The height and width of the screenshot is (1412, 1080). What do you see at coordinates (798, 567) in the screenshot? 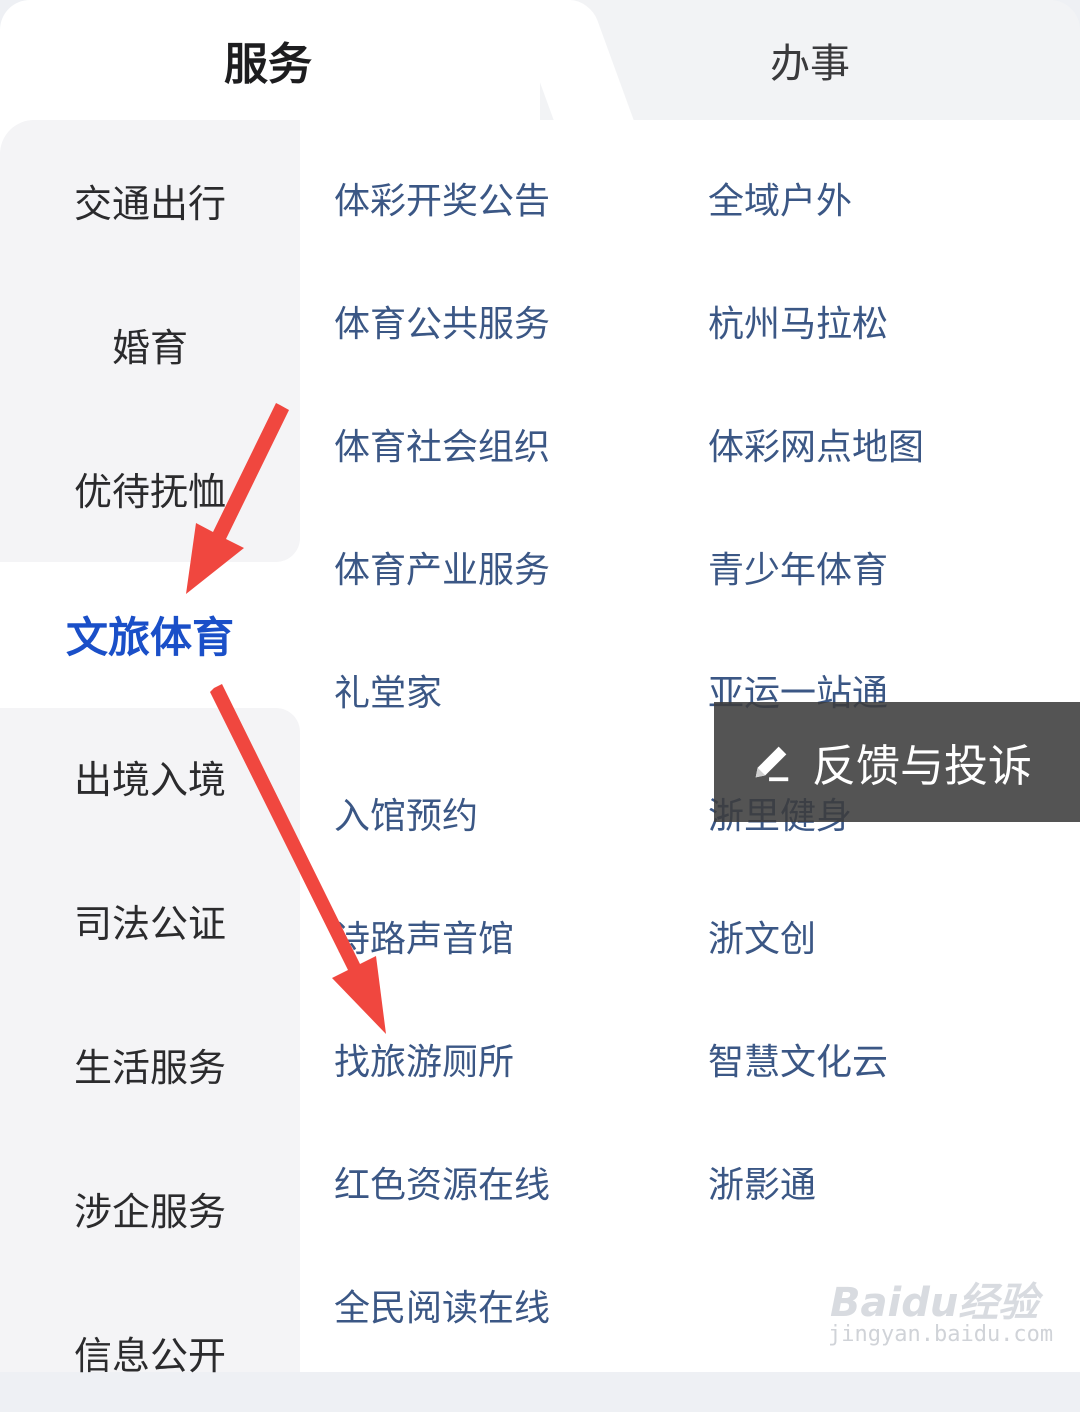
I see `service-tile: 青少年体育` at bounding box center [798, 567].